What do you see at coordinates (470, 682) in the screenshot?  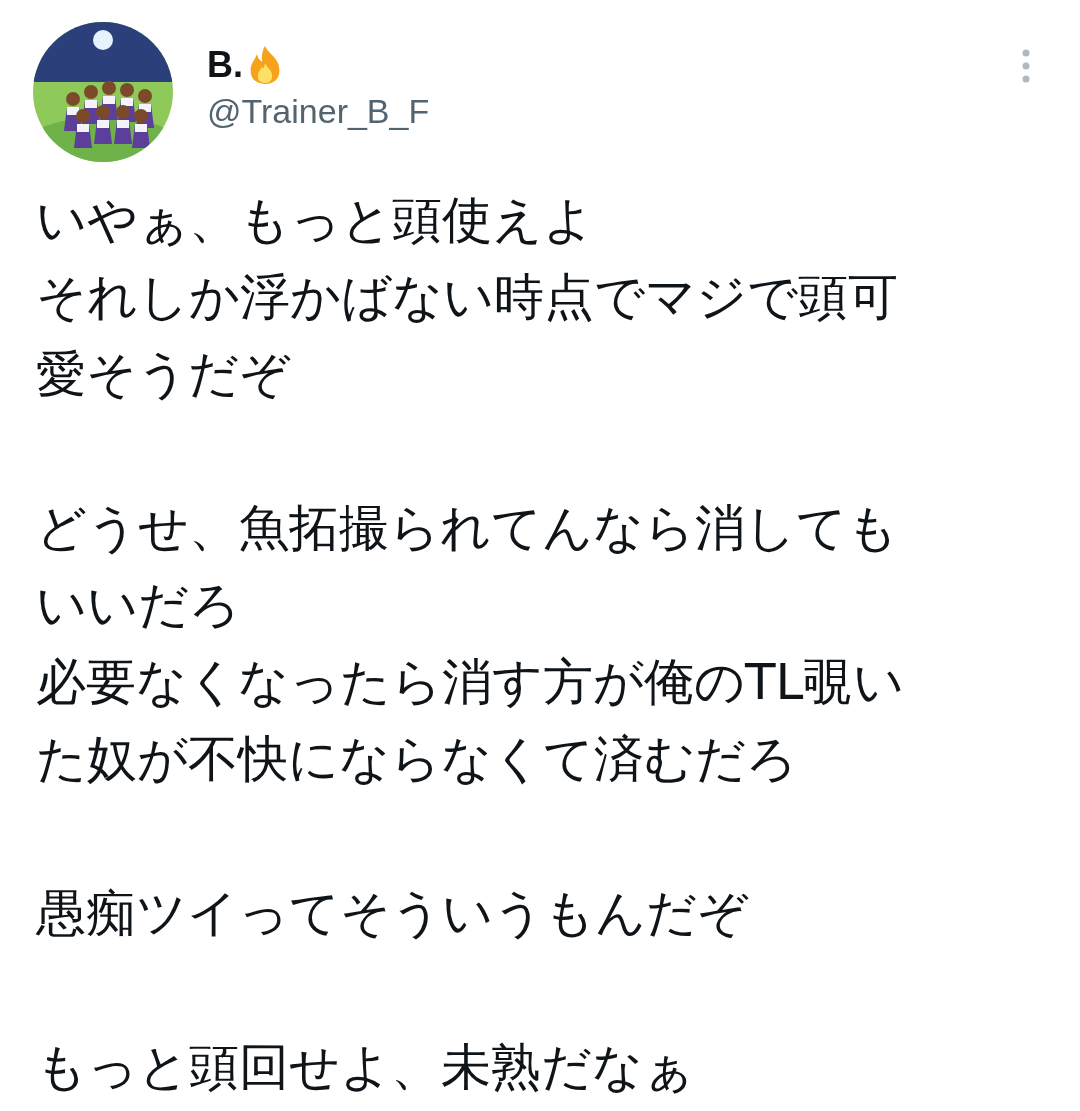 I see `tweet-text-line: 必要なくなったら消す方が俺のTL覗い` at bounding box center [470, 682].